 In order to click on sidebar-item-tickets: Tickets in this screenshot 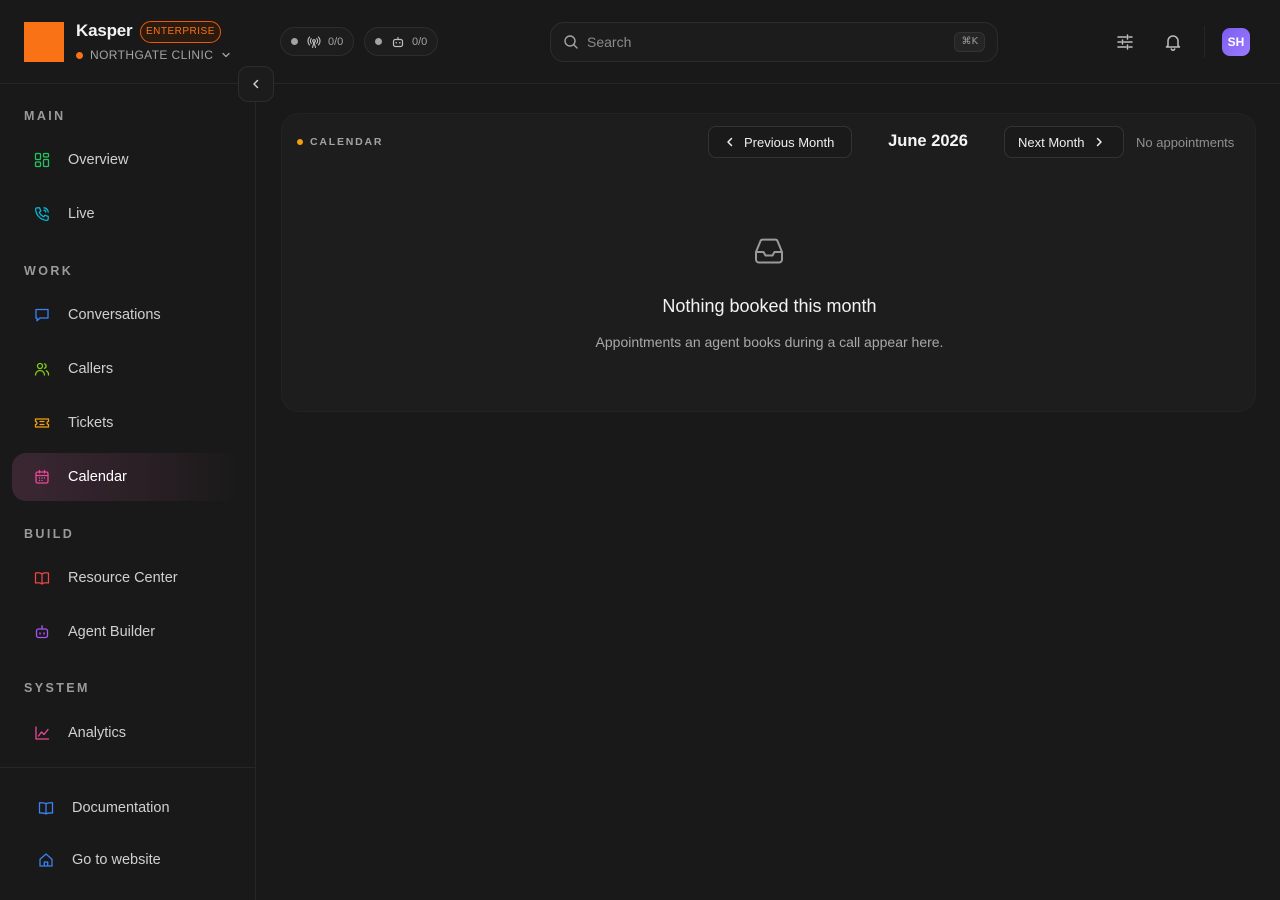, I will do `click(127, 423)`.